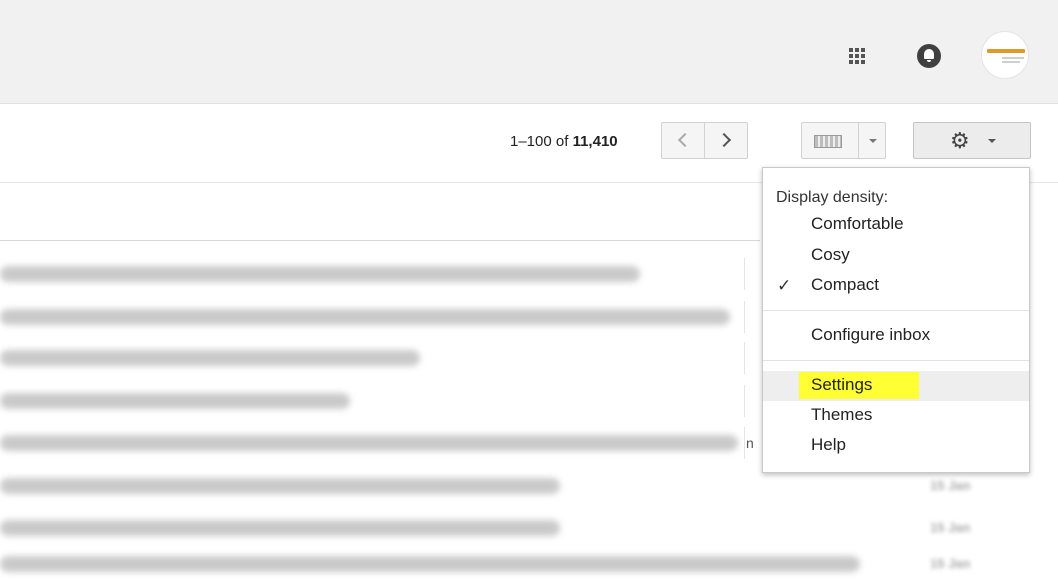 The height and width of the screenshot is (580, 1058). I want to click on email-snippet-fragment: n, so click(750, 443).